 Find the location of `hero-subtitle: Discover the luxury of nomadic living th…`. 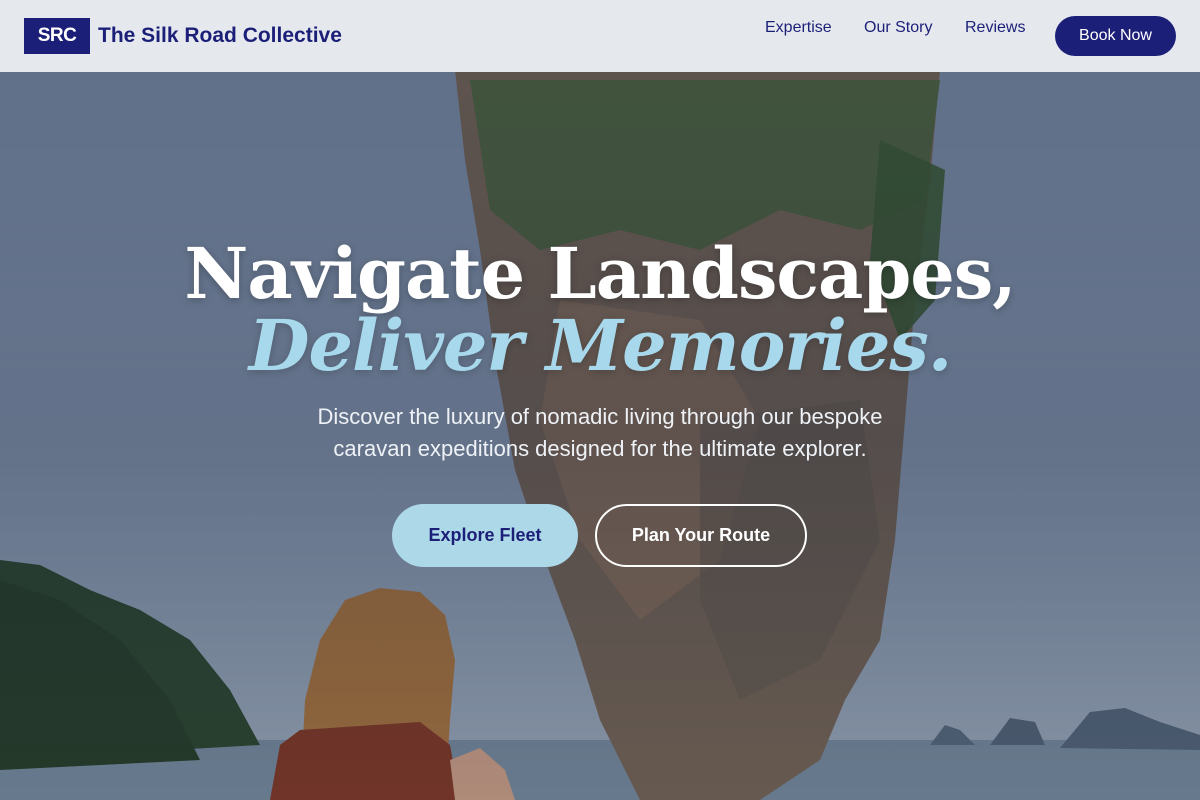

hero-subtitle: Discover the luxury of nomadic living th… is located at coordinates (600, 432).